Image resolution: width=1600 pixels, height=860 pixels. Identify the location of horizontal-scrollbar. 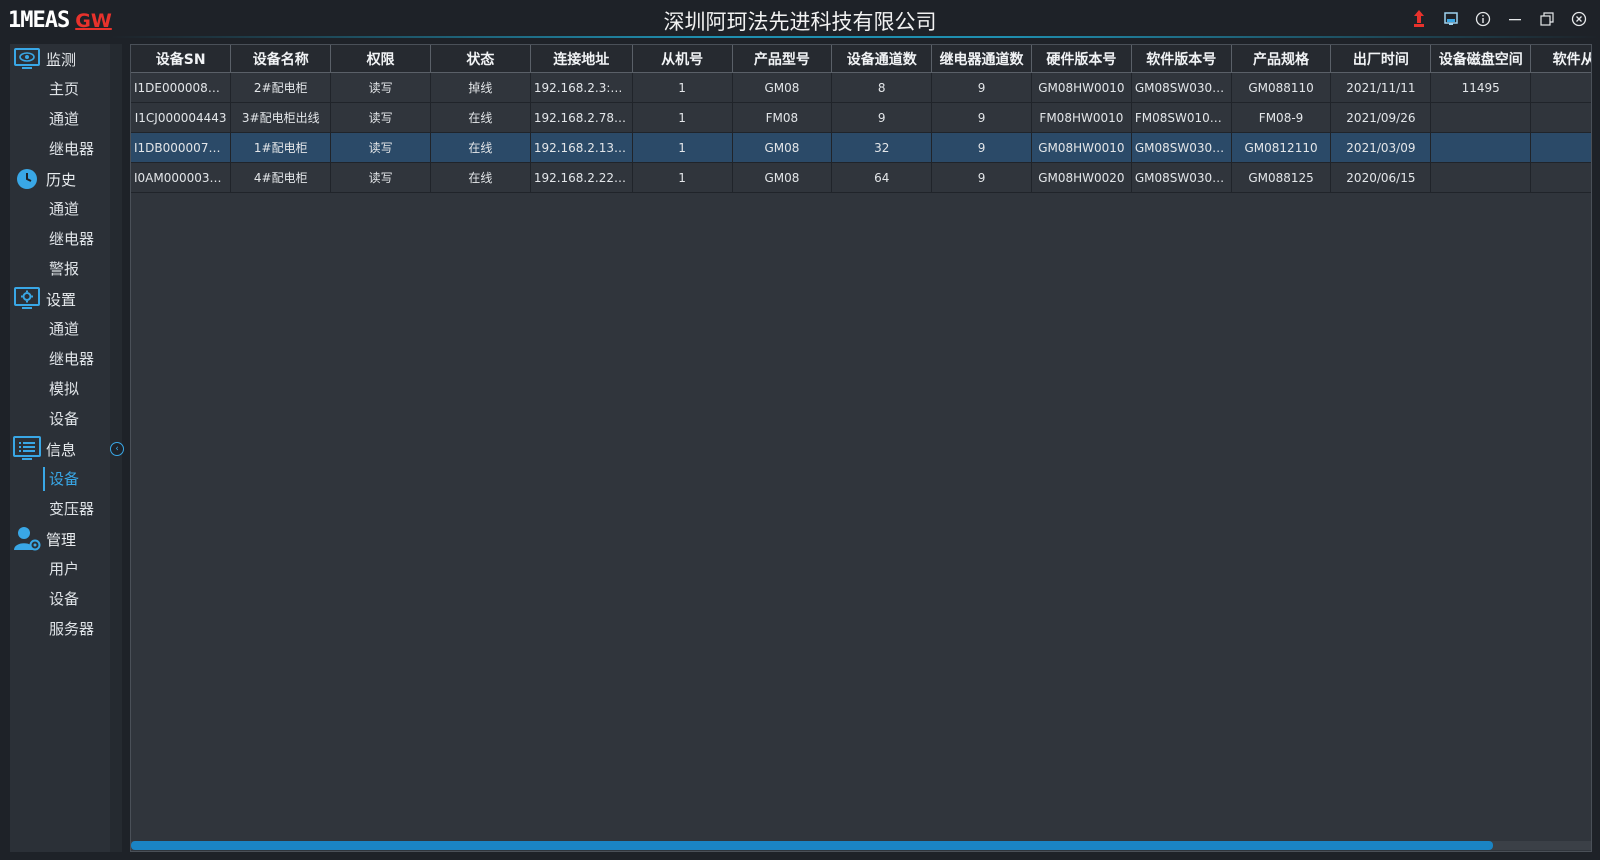
(861, 845).